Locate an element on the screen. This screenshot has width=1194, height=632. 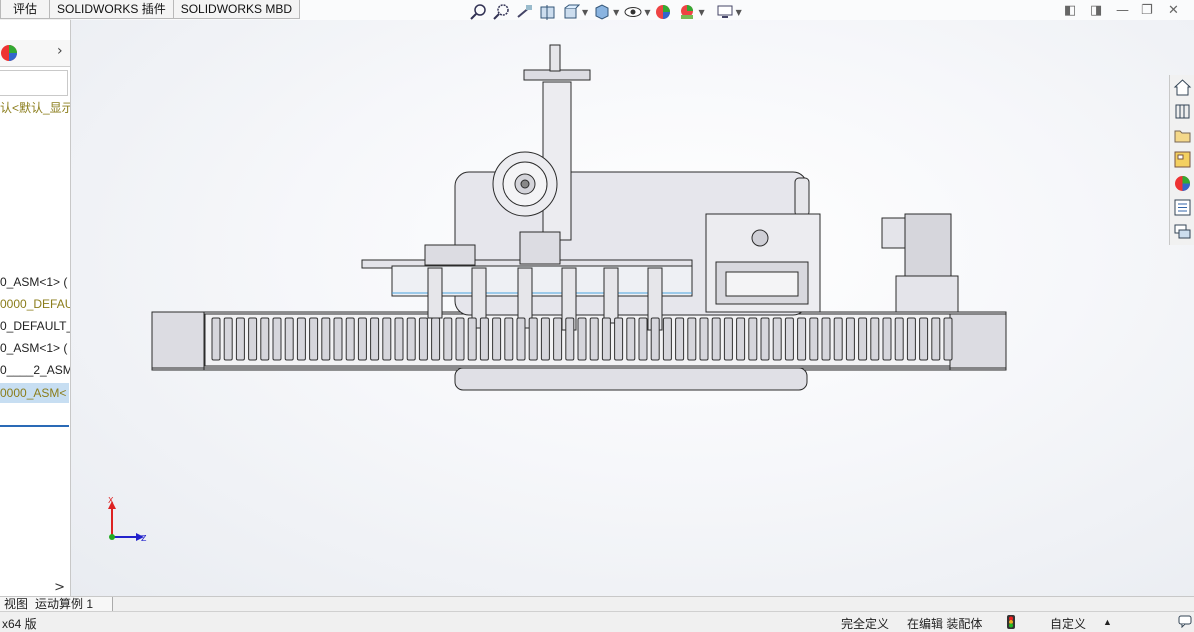
command-manager-tabs: 评估 SOLIDWORKS 插件 SOLIDWORKS MBD is located at coordinates (150, 10).